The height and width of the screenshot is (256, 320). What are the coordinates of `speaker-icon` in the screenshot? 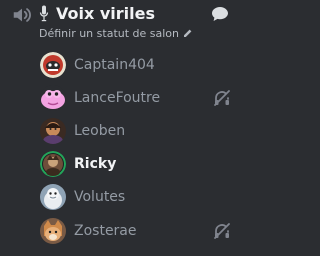 It's located at (22, 15).